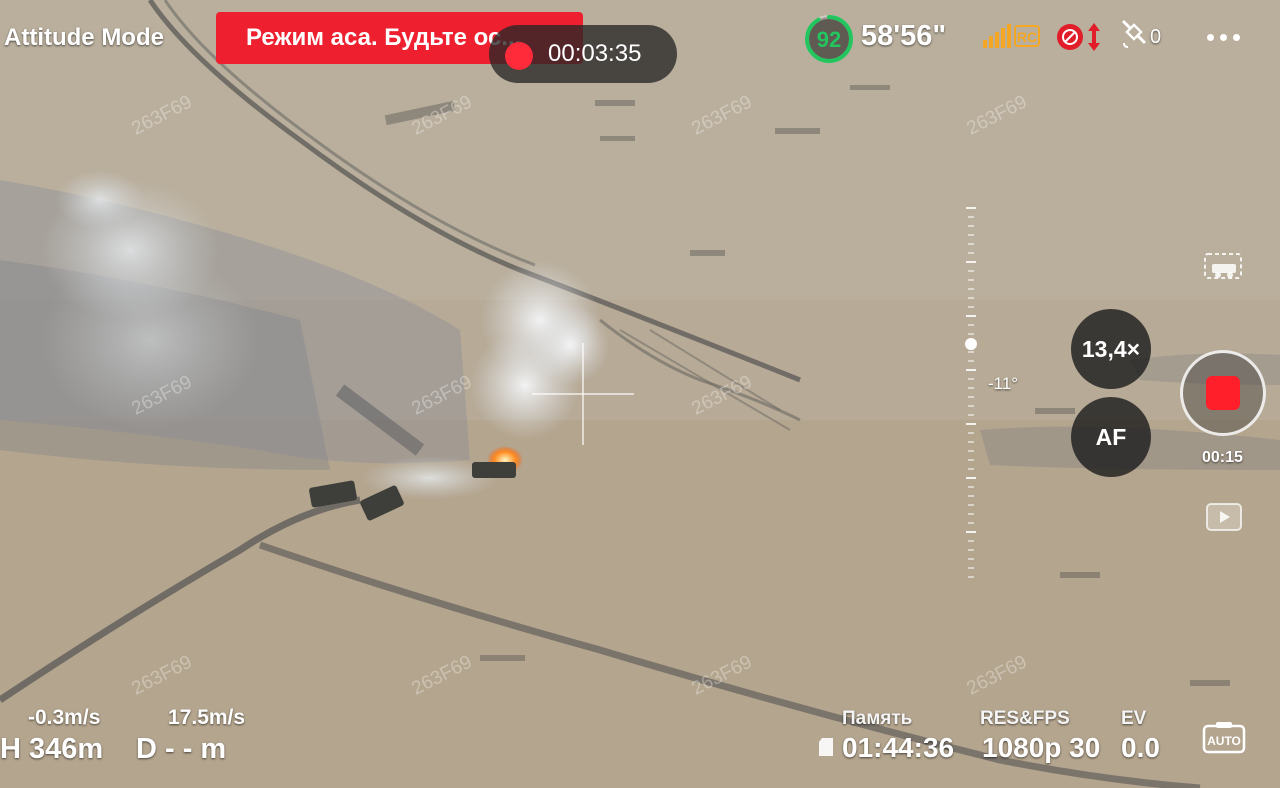  Describe the element at coordinates (1027, 37) in the screenshot. I see `rc-label: RC` at that location.